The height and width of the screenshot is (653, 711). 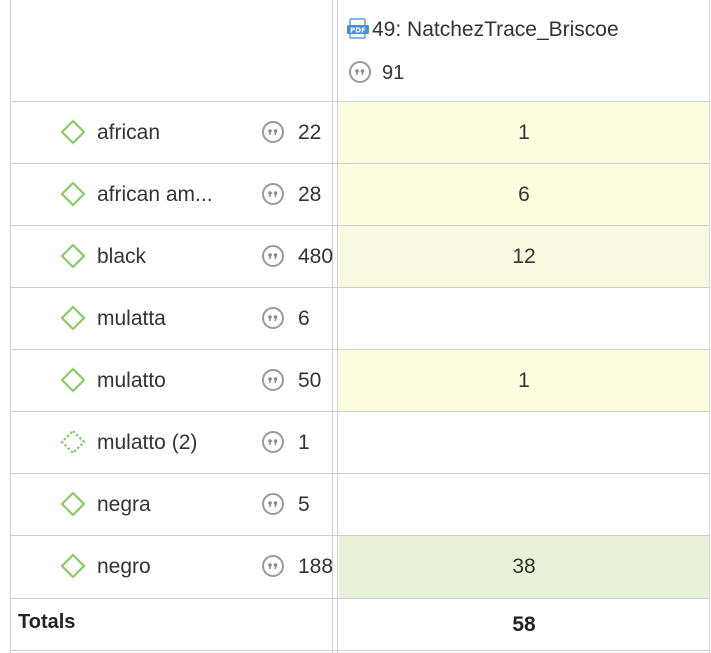 I want to click on code-row-header: mulatto (2) 1, so click(x=172, y=442).